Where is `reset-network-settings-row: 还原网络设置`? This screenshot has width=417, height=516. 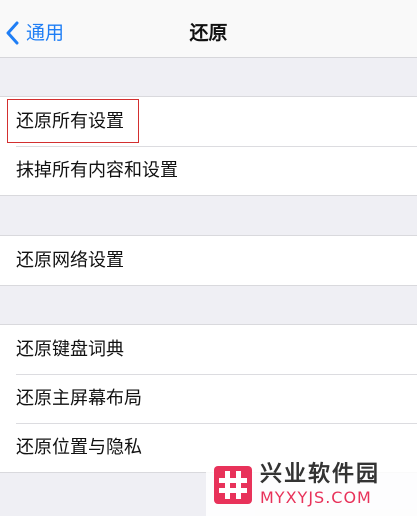 reset-network-settings-row: 还原网络设置 is located at coordinates (208, 260).